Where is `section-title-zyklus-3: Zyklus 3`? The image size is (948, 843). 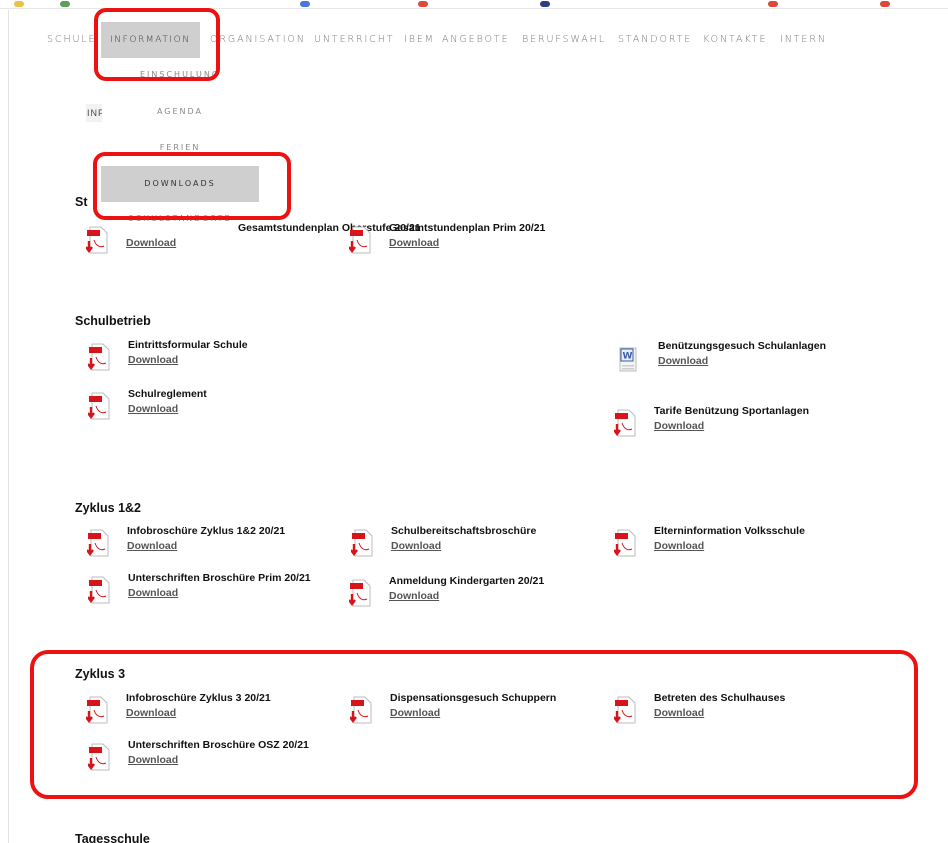 section-title-zyklus-3: Zyklus 3 is located at coordinates (100, 674).